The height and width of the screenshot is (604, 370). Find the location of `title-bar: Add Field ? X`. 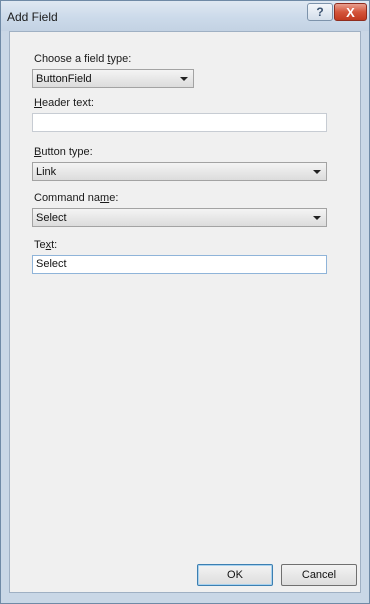

title-bar: Add Field ? X is located at coordinates (185, 16).